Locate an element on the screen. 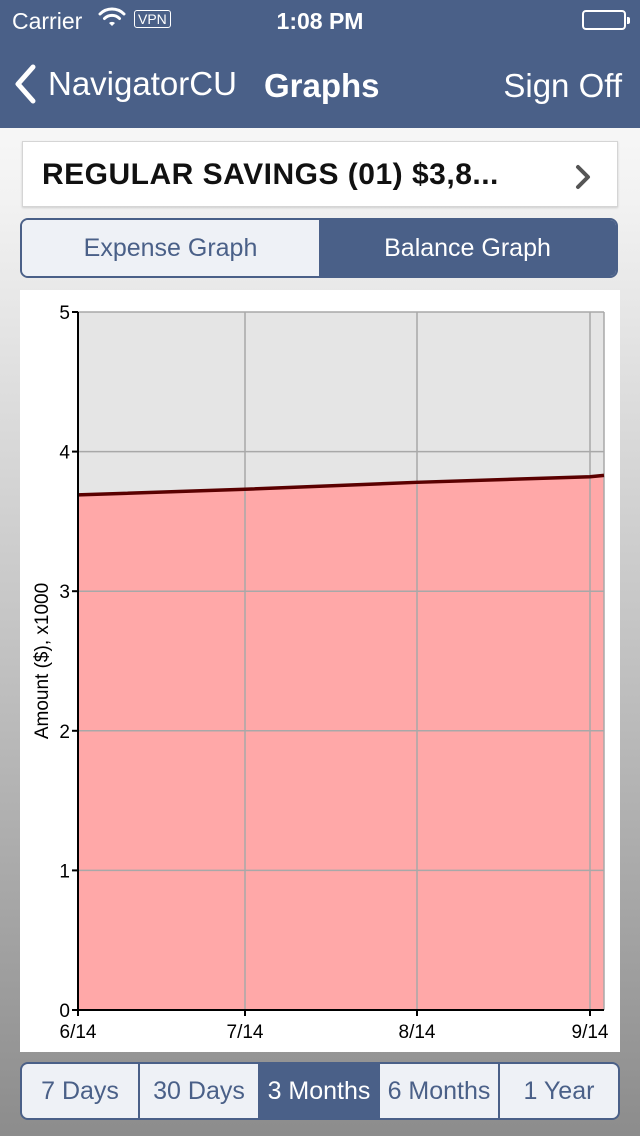 The width and height of the screenshot is (640, 1136). time-range-selector: 7 Days 30 Days 3 Months 6 Months 1 Year is located at coordinates (320, 1091).